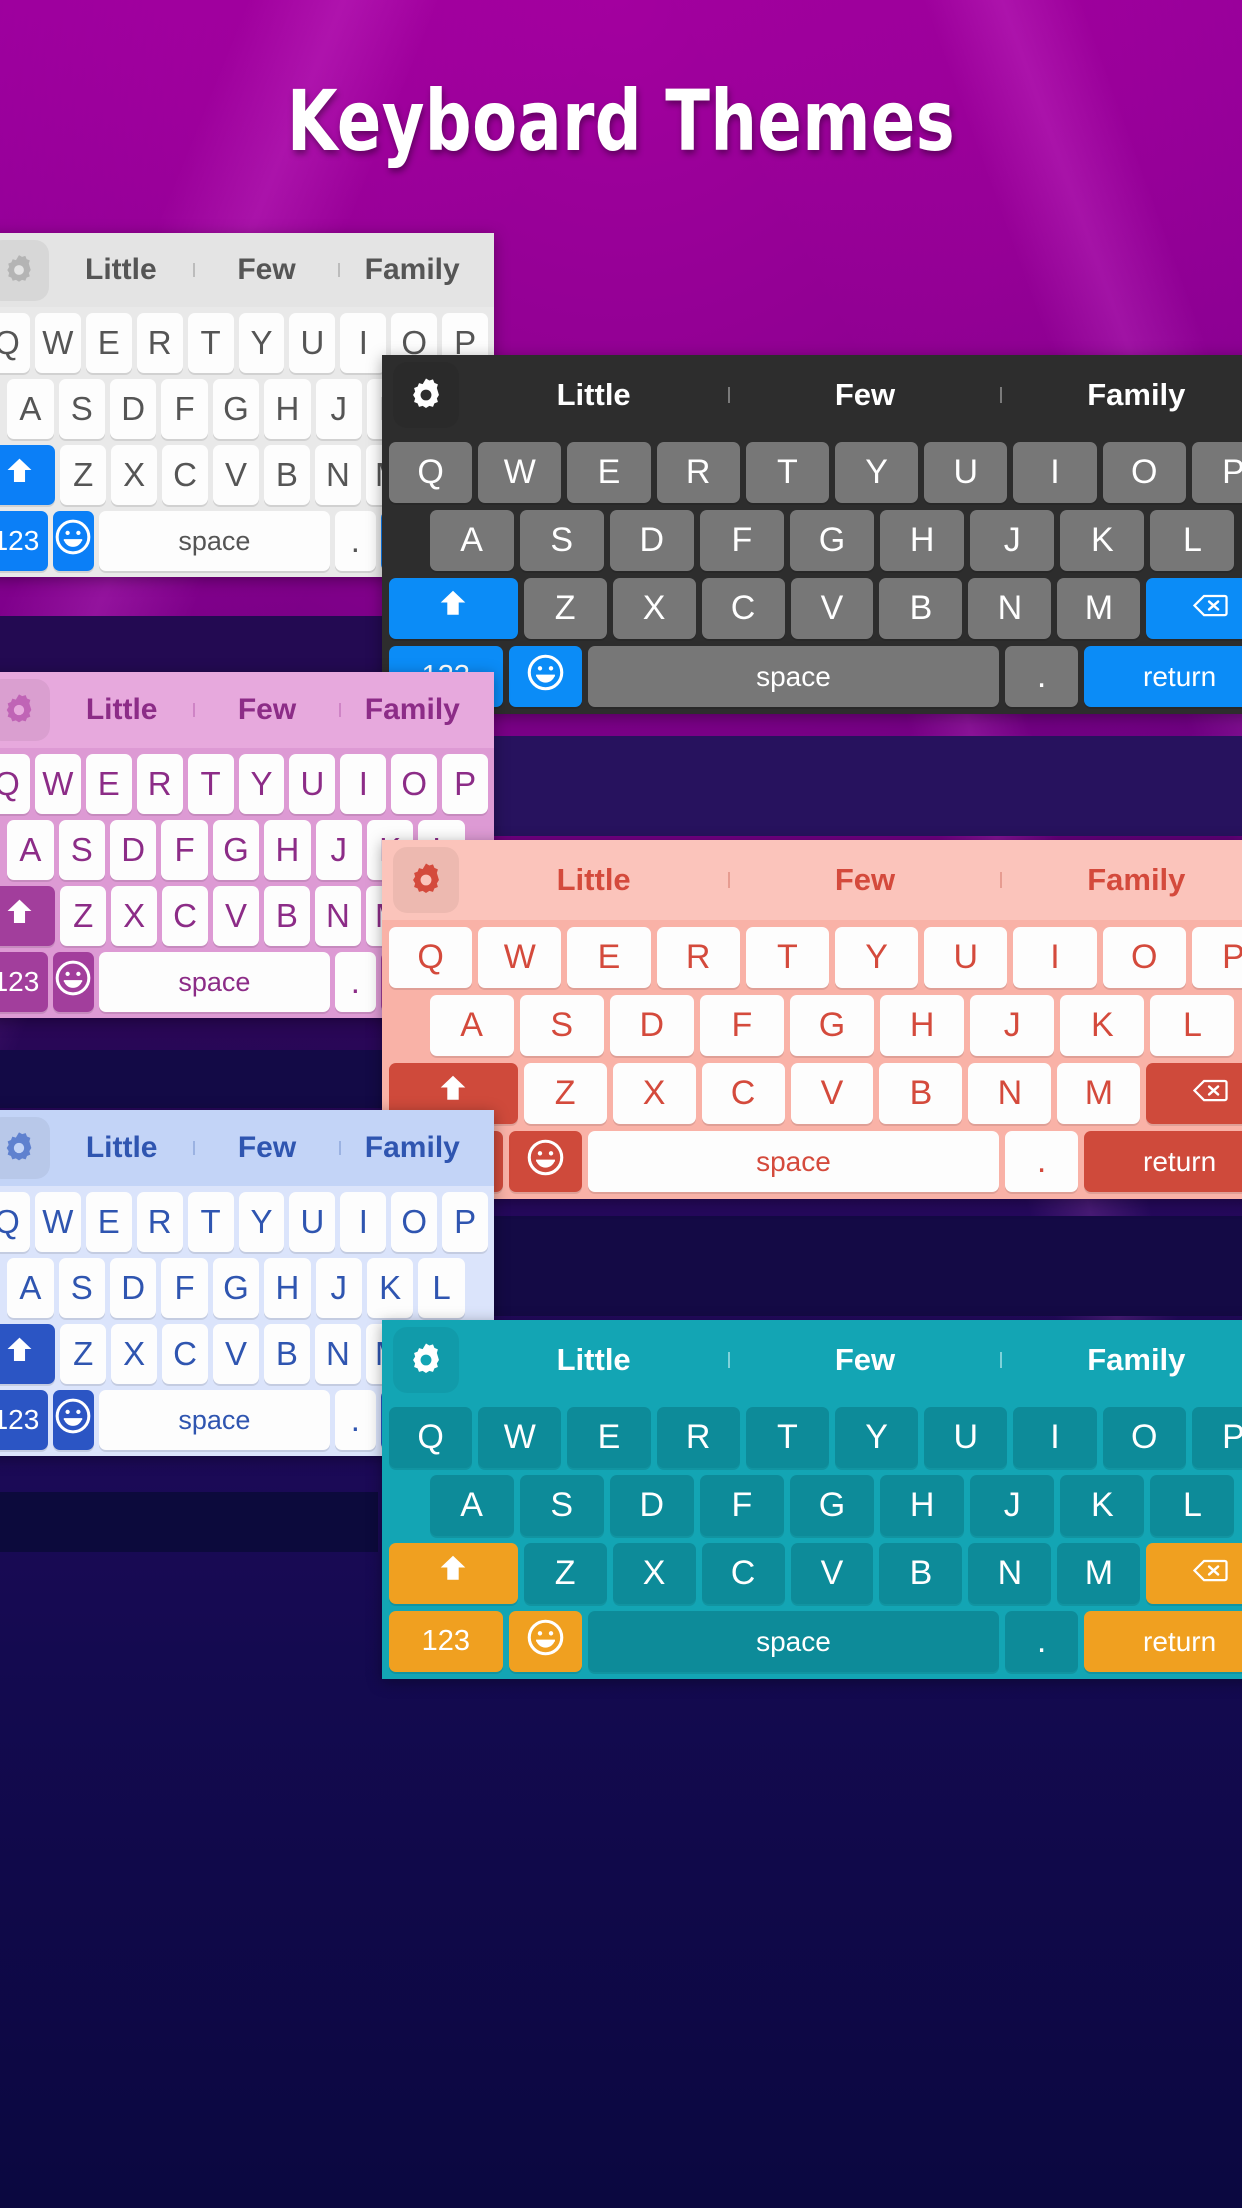  What do you see at coordinates (184, 850) in the screenshot?
I see `key-f: F` at bounding box center [184, 850].